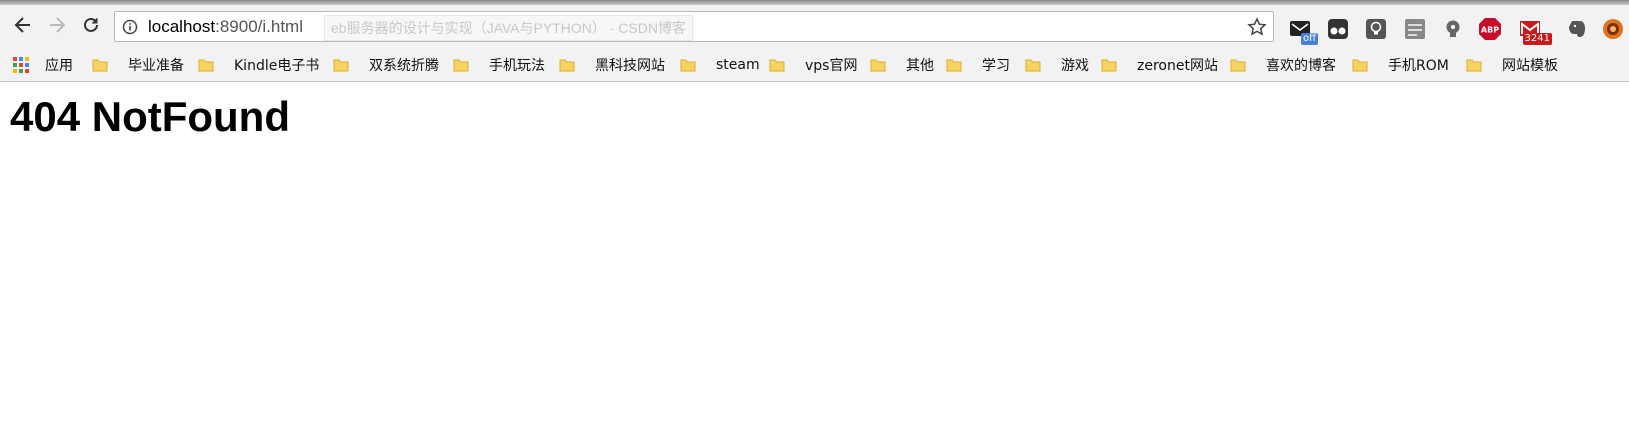 Image resolution: width=1629 pixels, height=441 pixels. Describe the element at coordinates (1301, 66) in the screenshot. I see `bookmark-label: 喜欢的博客` at that location.